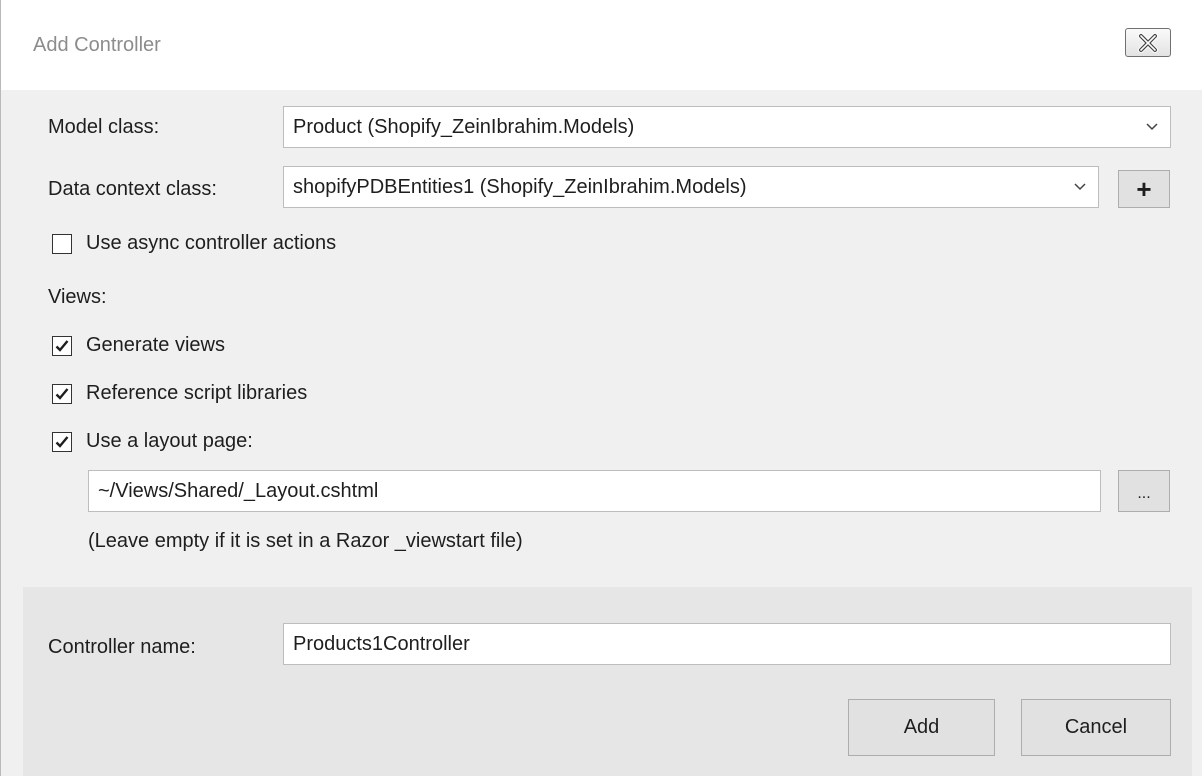 Image resolution: width=1202 pixels, height=776 pixels. Describe the element at coordinates (197, 393) in the screenshot. I see `reference-scripts-label: Reference script libraries` at that location.